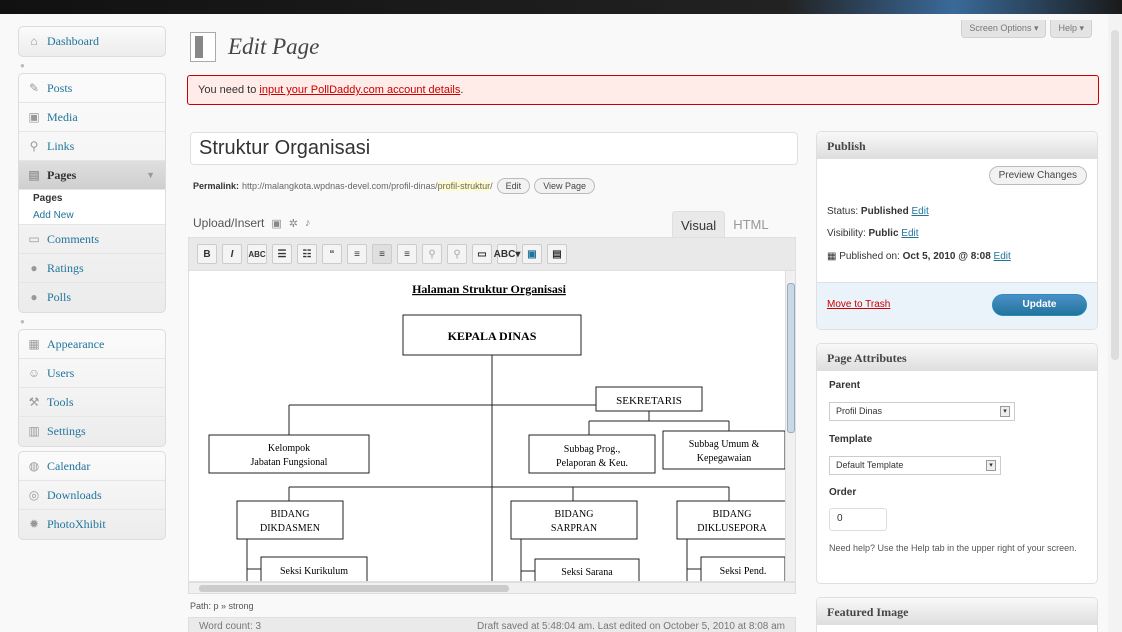  I want to click on menu-item-tools: ⚒ Tools, so click(92, 402).